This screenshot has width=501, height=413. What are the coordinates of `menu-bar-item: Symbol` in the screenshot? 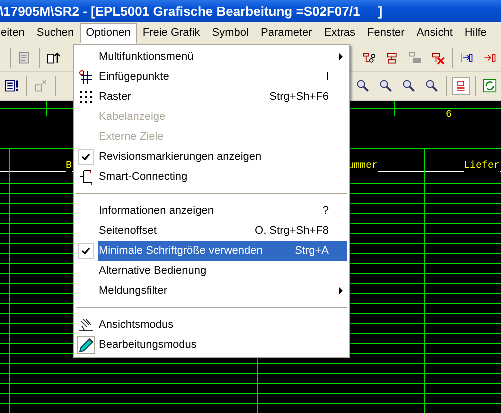 It's located at (230, 33).